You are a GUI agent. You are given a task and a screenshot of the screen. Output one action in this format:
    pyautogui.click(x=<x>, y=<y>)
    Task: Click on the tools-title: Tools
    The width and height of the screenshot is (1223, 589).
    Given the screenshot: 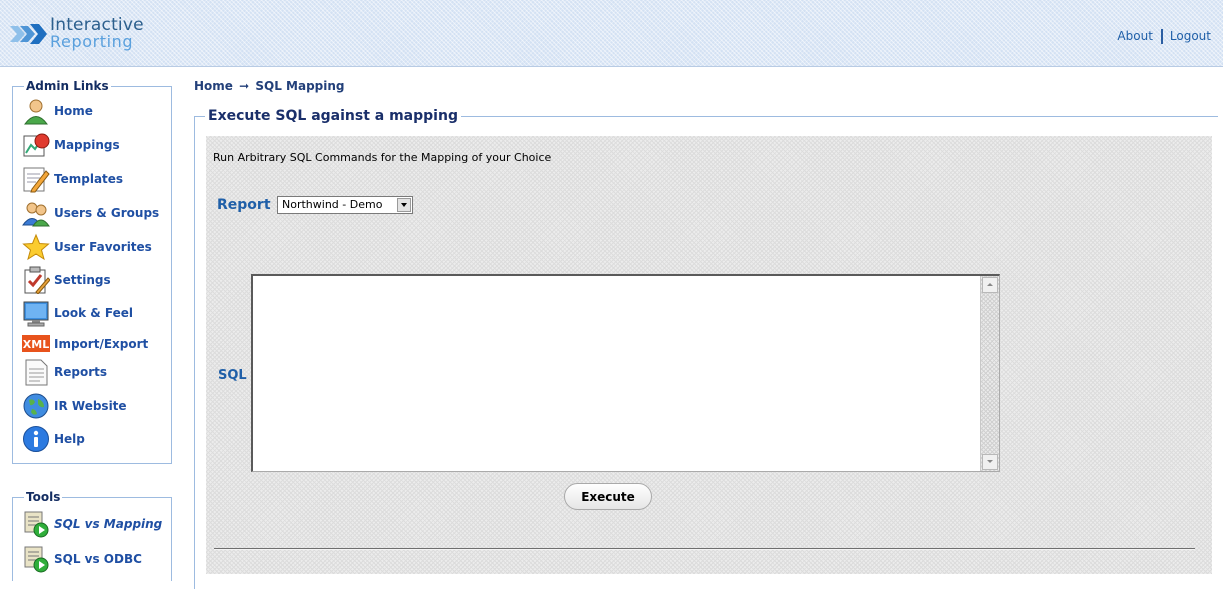 What is the action you would take?
    pyautogui.click(x=43, y=497)
    